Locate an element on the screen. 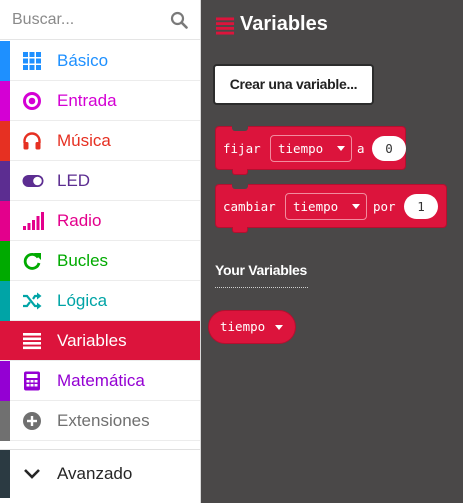 This screenshot has width=463, height=503. variable-reporter-block: tiempo is located at coordinates (252, 327).